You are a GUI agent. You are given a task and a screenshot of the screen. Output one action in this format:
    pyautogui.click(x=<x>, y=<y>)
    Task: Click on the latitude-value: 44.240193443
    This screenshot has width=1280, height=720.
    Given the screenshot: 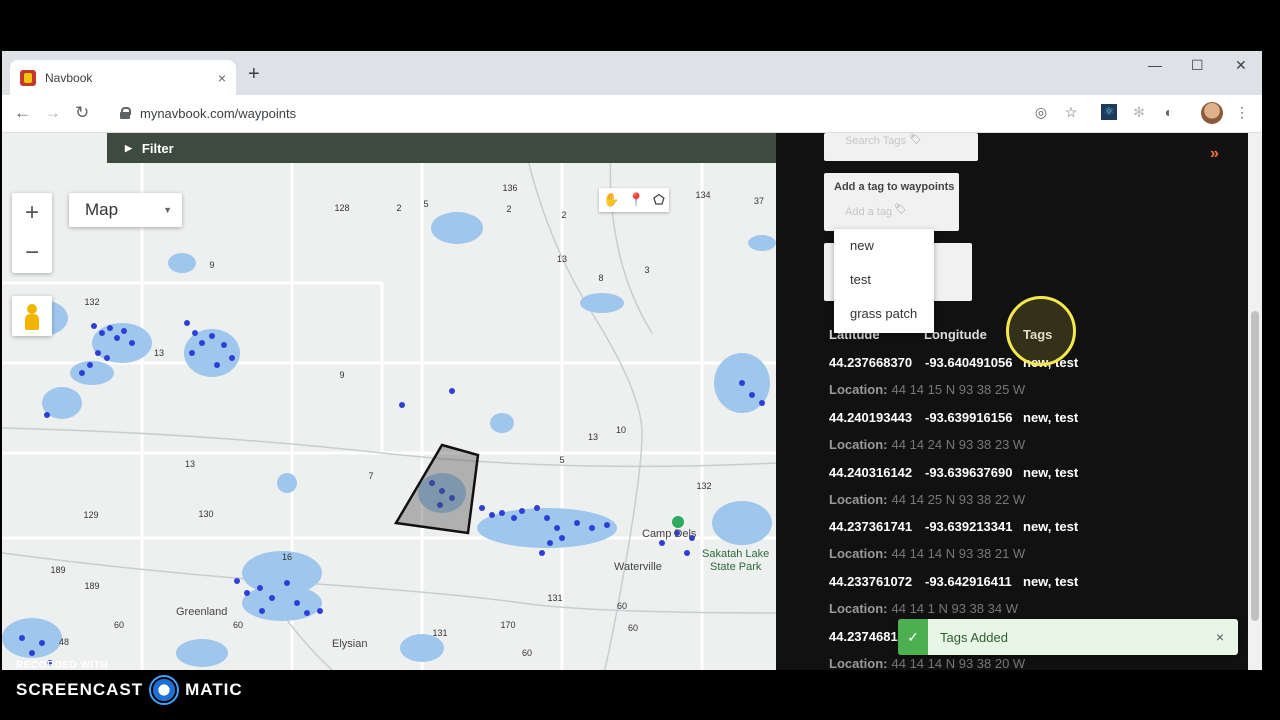 What is the action you would take?
    pyautogui.click(x=871, y=417)
    